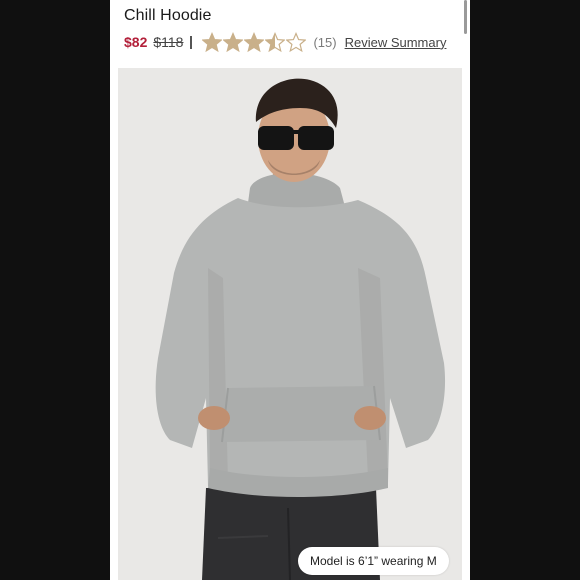  I want to click on product-title: Chill Hoodie, so click(168, 15).